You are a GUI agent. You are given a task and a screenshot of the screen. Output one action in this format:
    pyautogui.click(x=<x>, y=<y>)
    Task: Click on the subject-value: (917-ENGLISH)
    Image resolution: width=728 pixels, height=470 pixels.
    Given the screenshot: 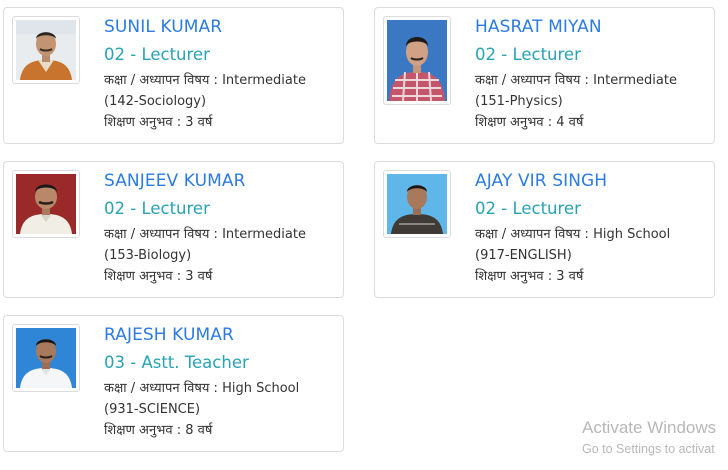 What is the action you would take?
    pyautogui.click(x=523, y=255)
    